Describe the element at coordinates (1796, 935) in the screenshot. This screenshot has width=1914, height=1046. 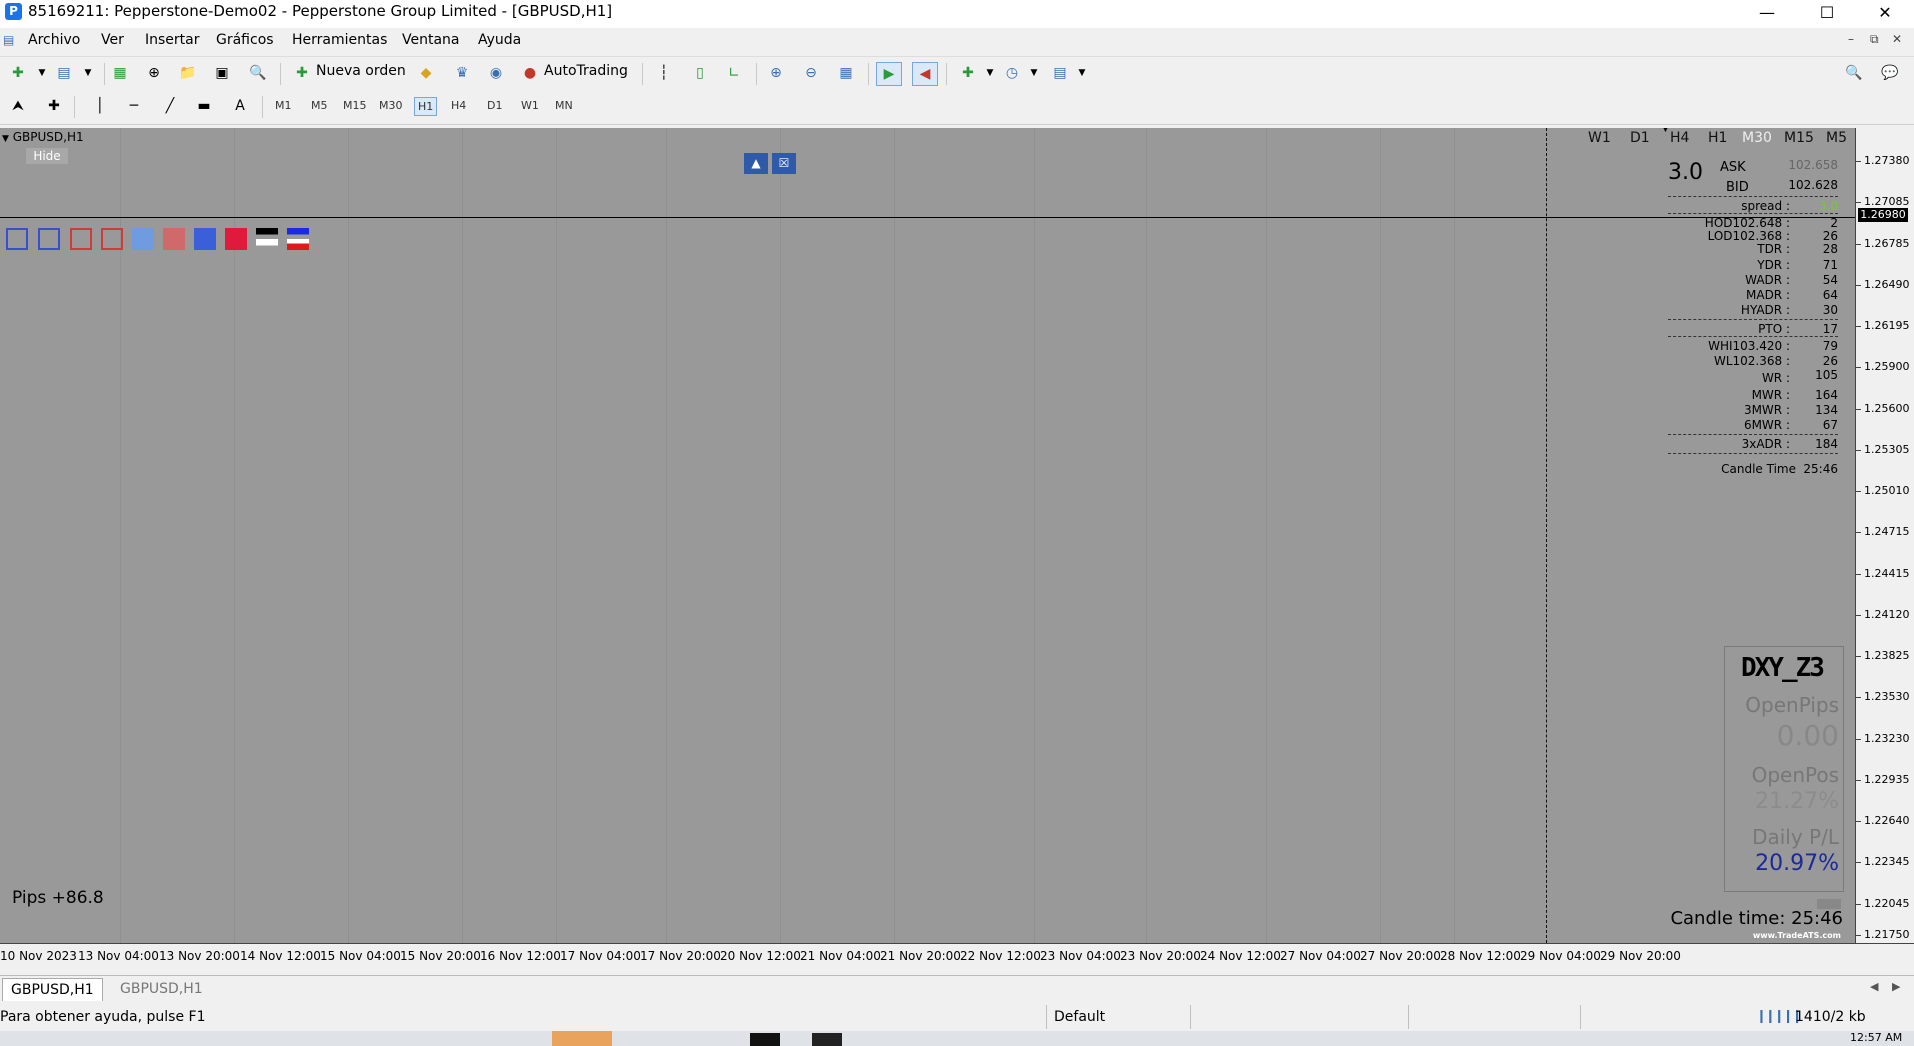
I see `watermark: www.TradeATS.com` at that location.